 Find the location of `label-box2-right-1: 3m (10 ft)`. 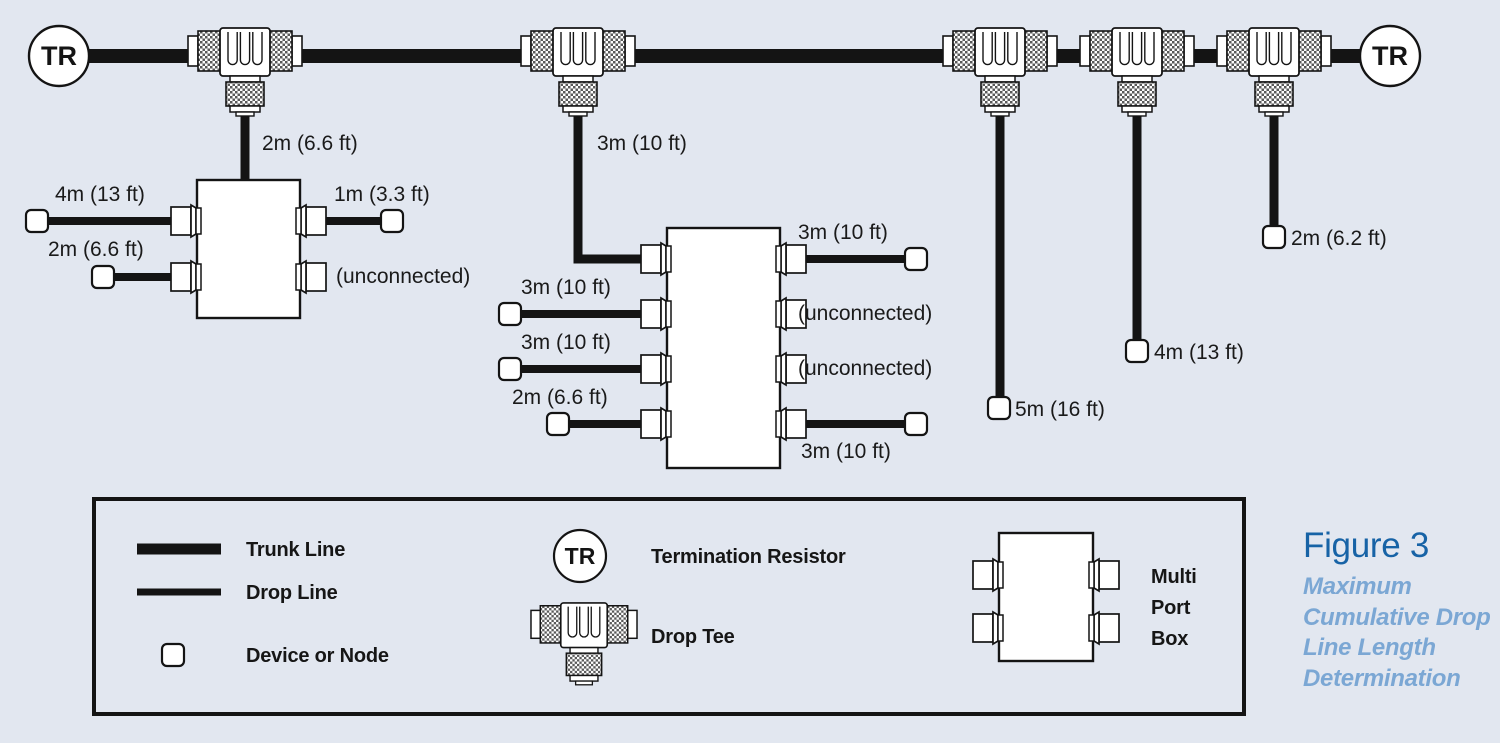

label-box2-right-1: 3m (10 ft) is located at coordinates (843, 232).